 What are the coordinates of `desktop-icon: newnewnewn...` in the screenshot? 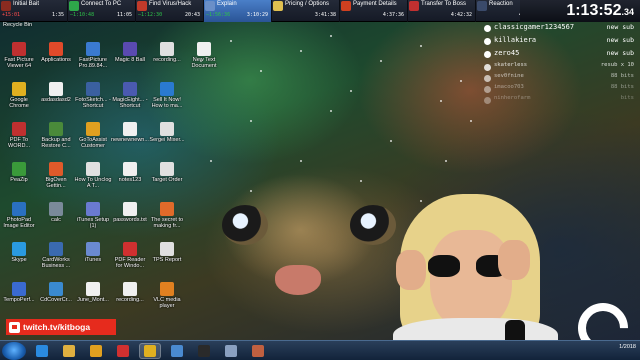 It's located at (130, 132).